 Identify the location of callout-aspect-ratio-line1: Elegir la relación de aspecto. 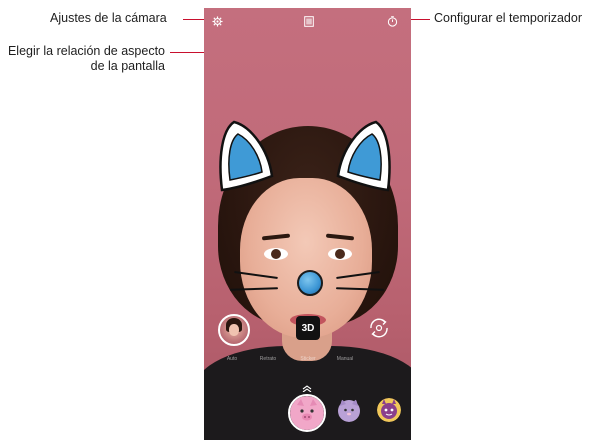
(86, 51).